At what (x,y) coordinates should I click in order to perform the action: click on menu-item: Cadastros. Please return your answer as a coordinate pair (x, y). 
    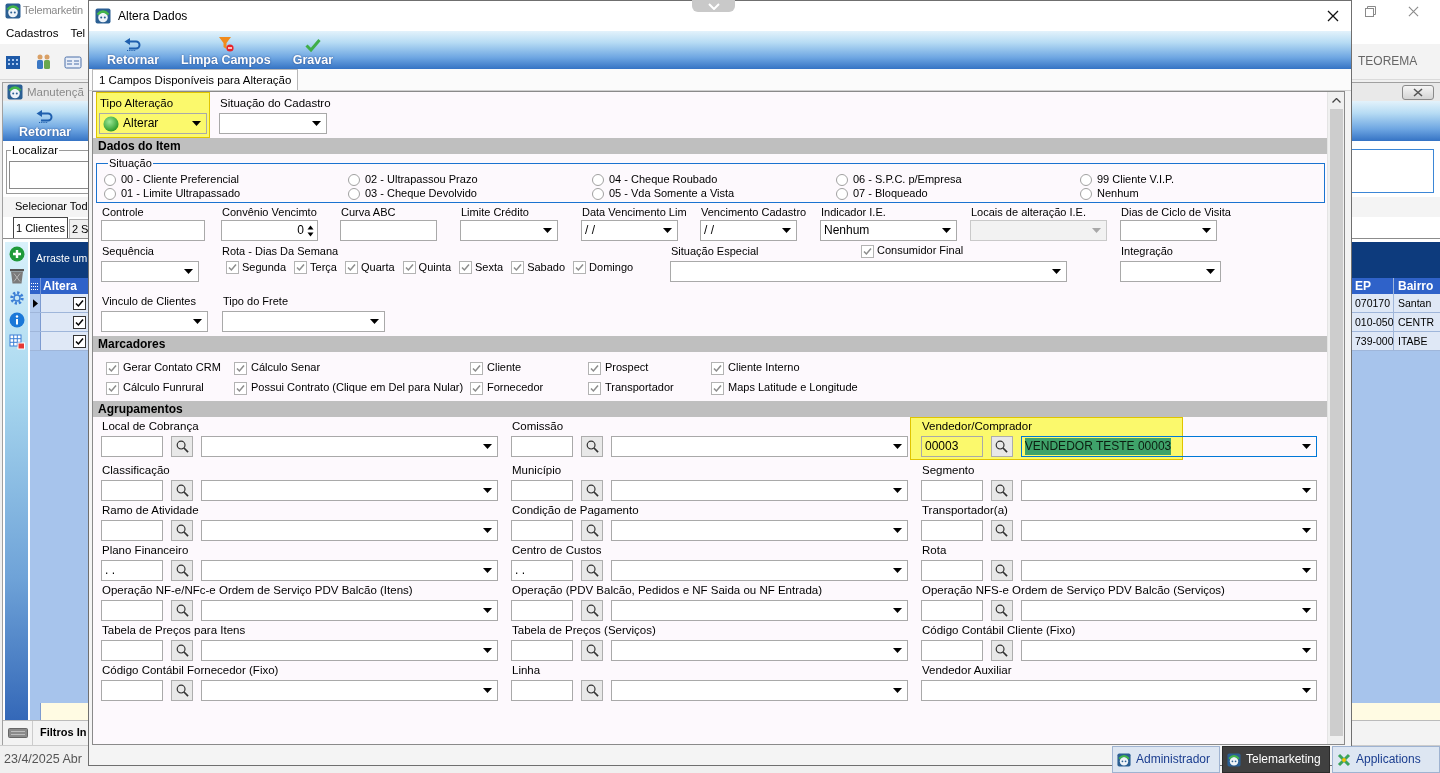
    Looking at the image, I should click on (32, 33).